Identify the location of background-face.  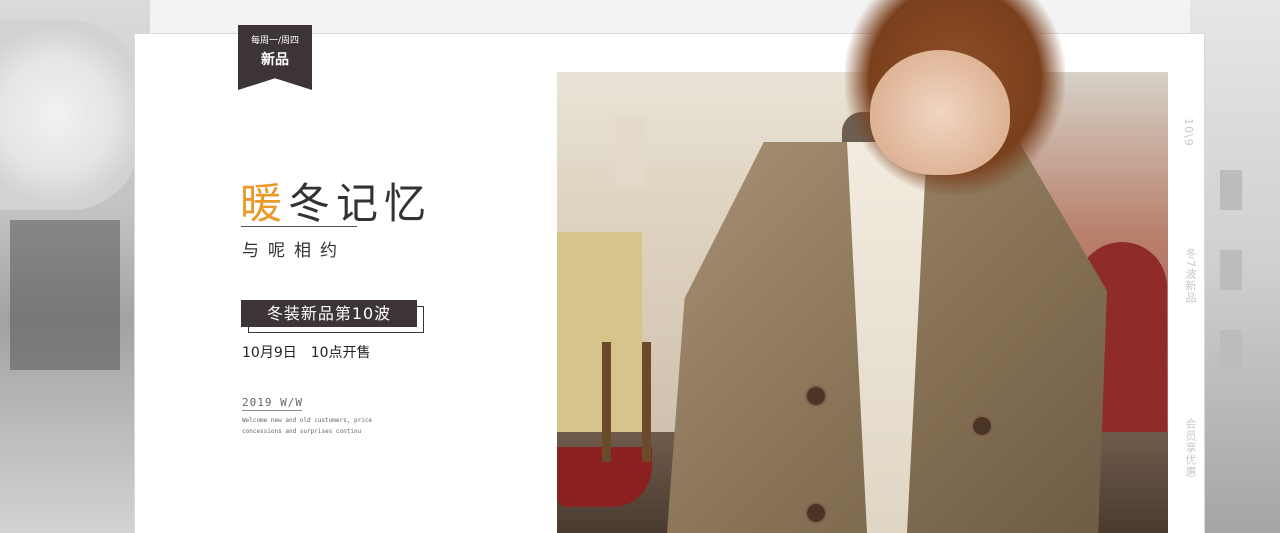
(70, 115).